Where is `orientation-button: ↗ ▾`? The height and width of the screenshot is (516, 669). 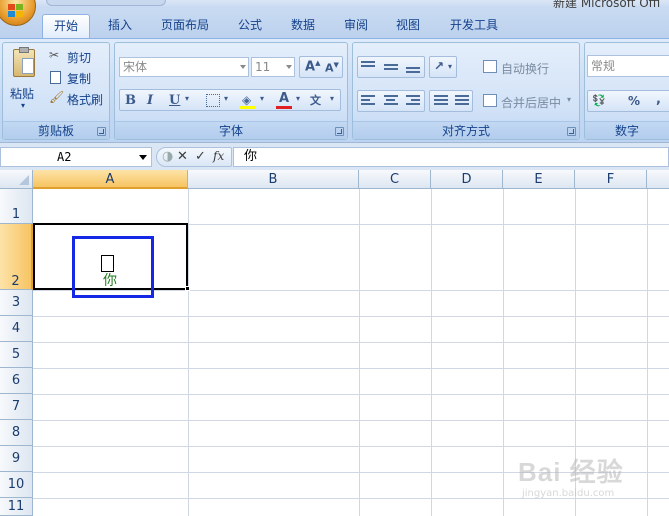 orientation-button: ↗ ▾ is located at coordinates (443, 67).